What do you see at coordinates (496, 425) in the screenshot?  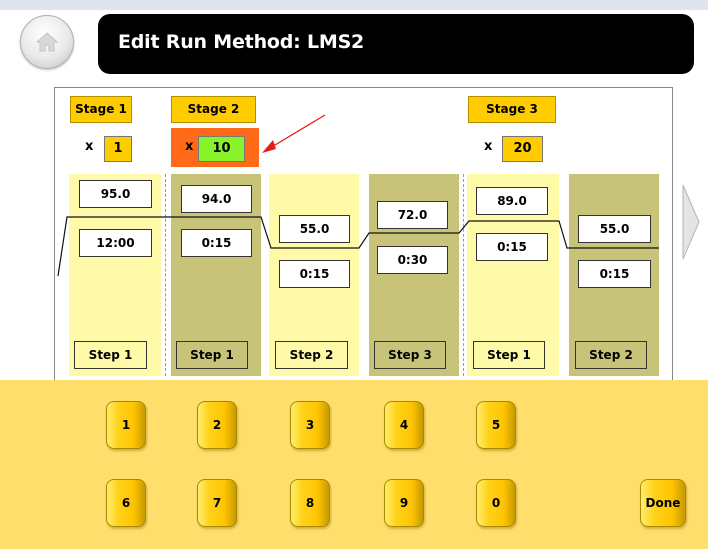 I see `key-5: 5` at bounding box center [496, 425].